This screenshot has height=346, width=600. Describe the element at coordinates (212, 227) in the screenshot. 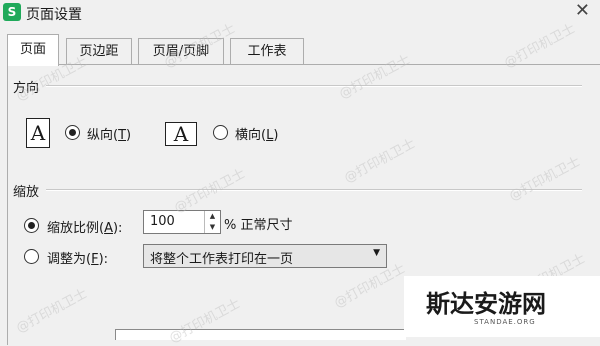

I see `stepper-down-icon: ▼` at that location.